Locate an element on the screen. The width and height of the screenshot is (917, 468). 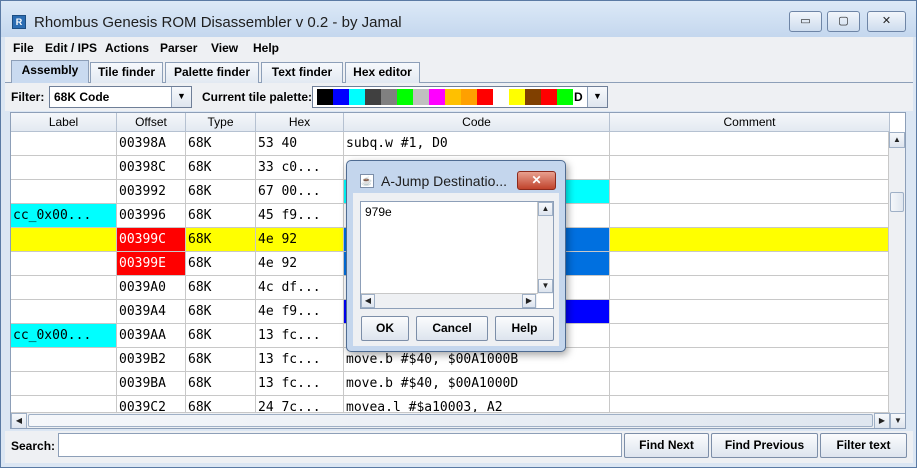
textarea-vscrollbar: ▲ ▼ is located at coordinates (545, 248).